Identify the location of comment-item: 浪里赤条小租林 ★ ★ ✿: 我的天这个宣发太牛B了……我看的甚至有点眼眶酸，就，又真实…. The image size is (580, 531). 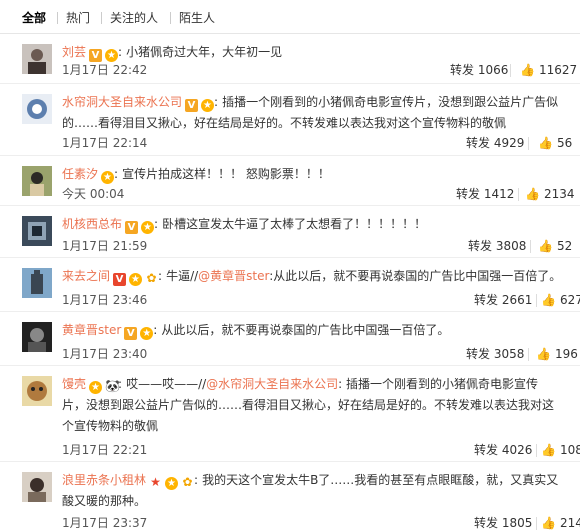
(290, 496).